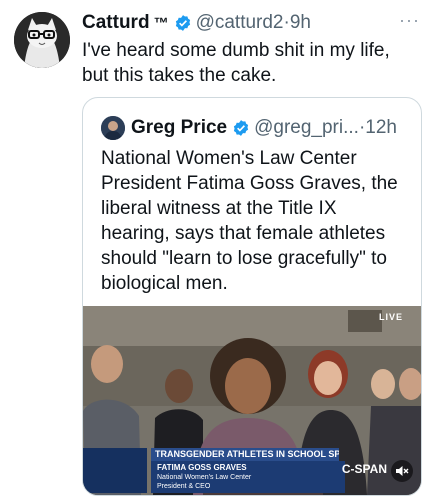  Describe the element at coordinates (409, 20) in the screenshot. I see `more-options-icon: ···` at that location.